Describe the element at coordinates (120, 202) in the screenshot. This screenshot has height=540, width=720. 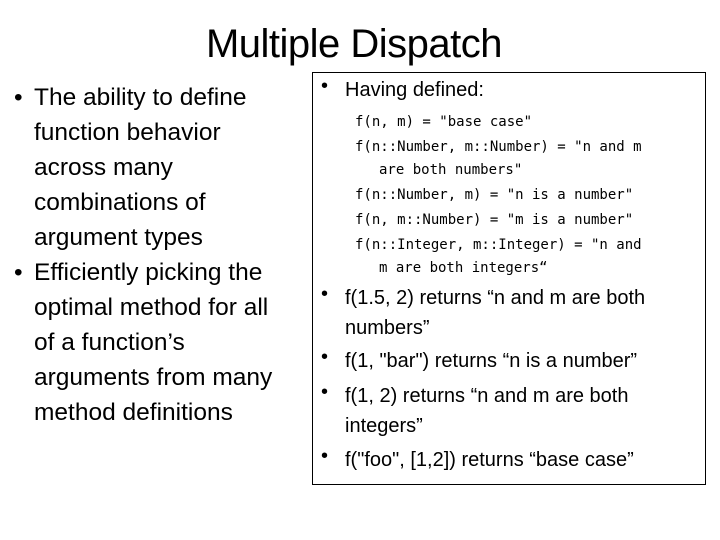
I see `bullet-line: combinations of` at that location.